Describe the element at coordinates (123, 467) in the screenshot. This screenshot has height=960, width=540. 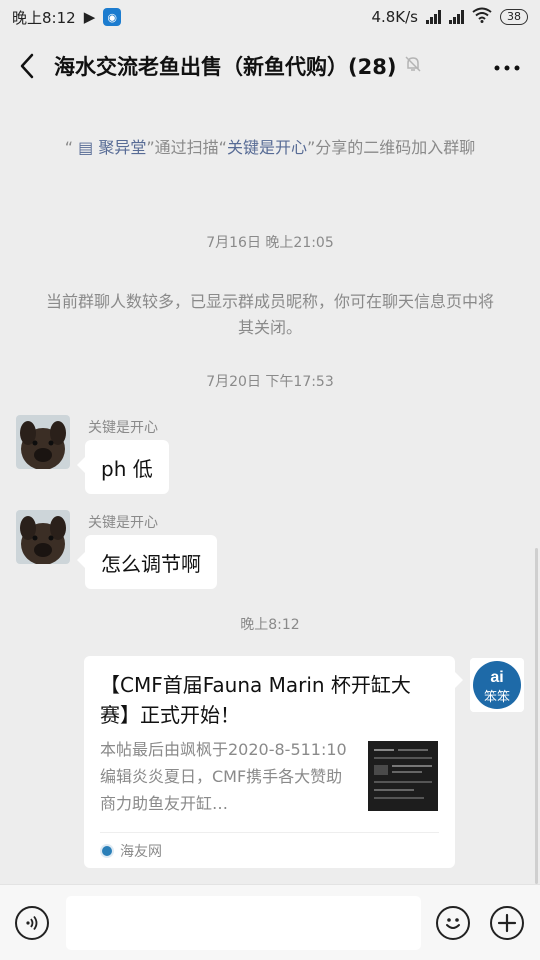
I see `message-bubble: ph 低` at that location.